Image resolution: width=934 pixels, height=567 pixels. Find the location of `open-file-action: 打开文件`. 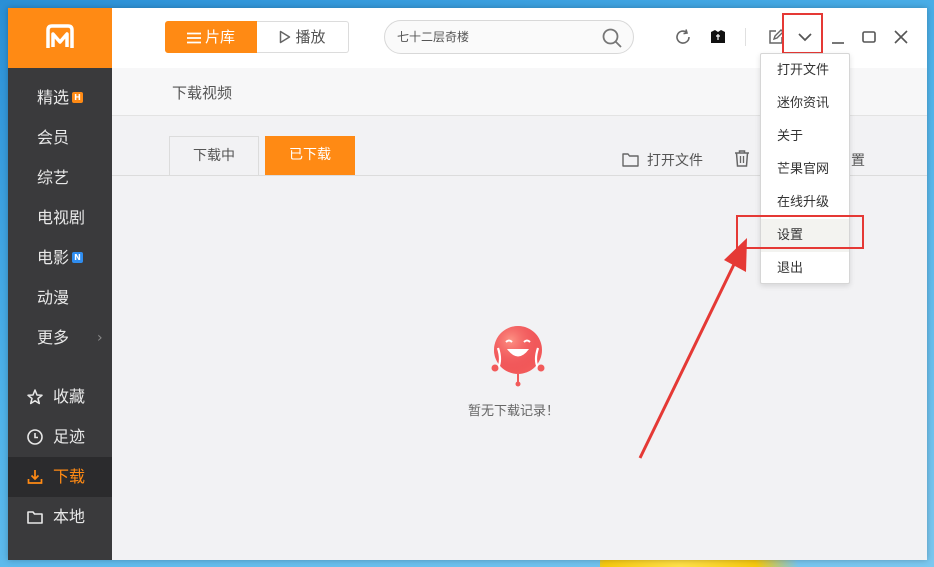

open-file-action: 打开文件 is located at coordinates (662, 160).